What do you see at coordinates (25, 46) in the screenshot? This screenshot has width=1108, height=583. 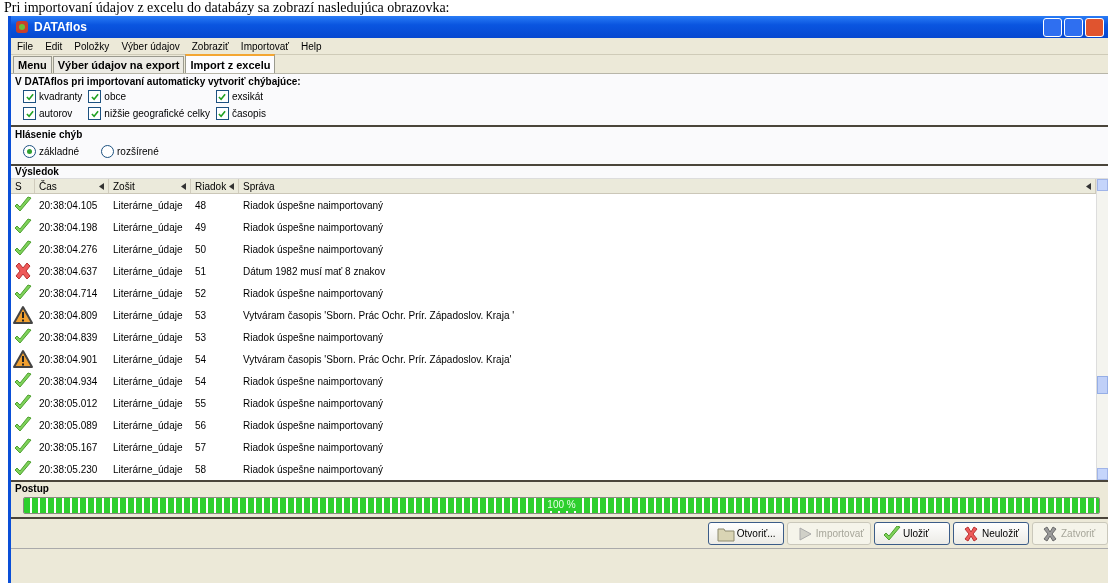 I see `menu-item: File` at bounding box center [25, 46].